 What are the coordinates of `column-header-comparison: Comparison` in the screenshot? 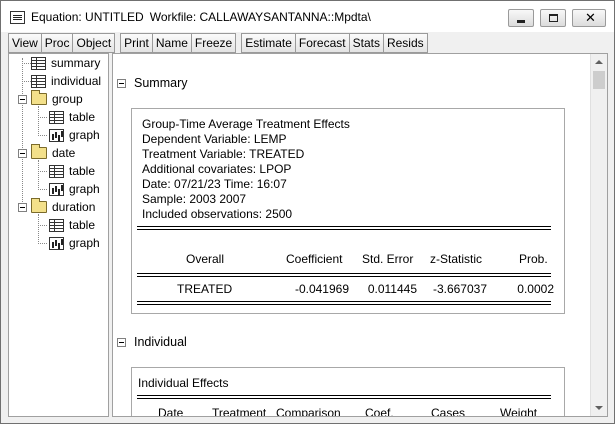 It's located at (308, 411).